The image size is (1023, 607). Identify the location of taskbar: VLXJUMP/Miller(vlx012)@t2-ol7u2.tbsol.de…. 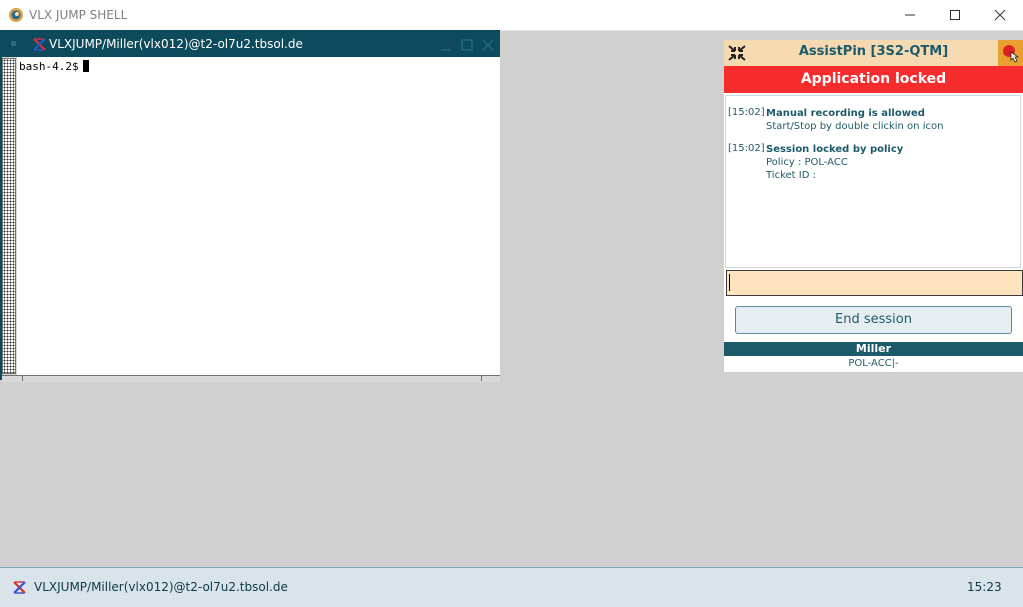
(511, 587).